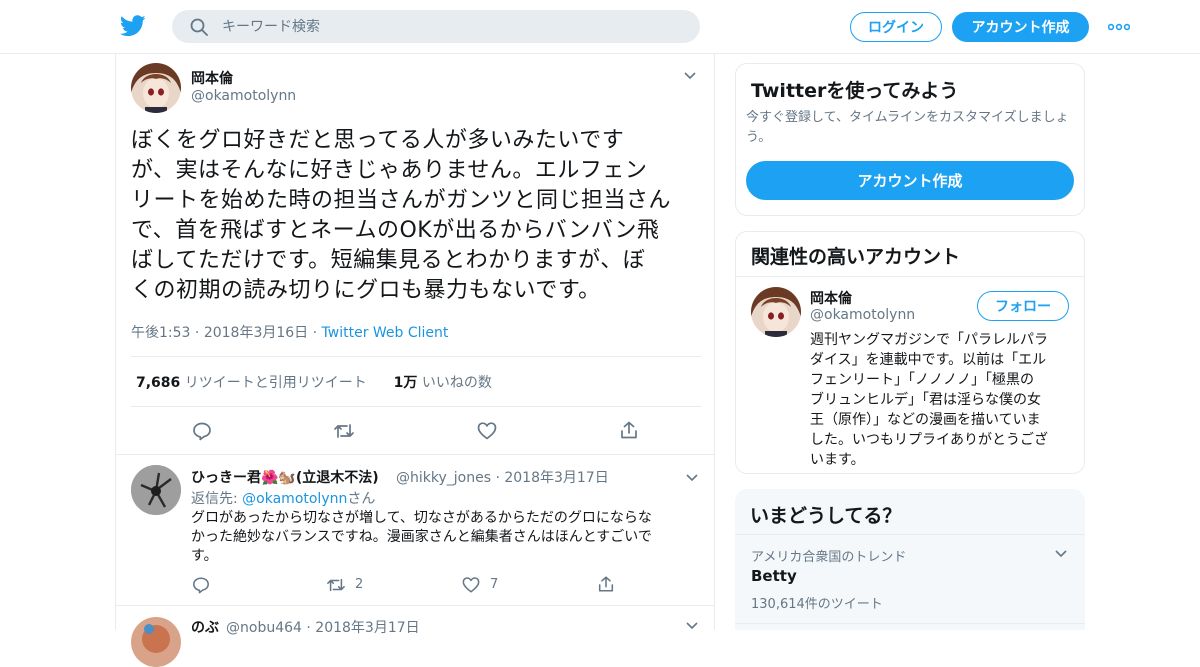 Image resolution: width=1200 pixels, height=667 pixels. Describe the element at coordinates (837, 460) in the screenshot. I see `bio-line: います。` at that location.